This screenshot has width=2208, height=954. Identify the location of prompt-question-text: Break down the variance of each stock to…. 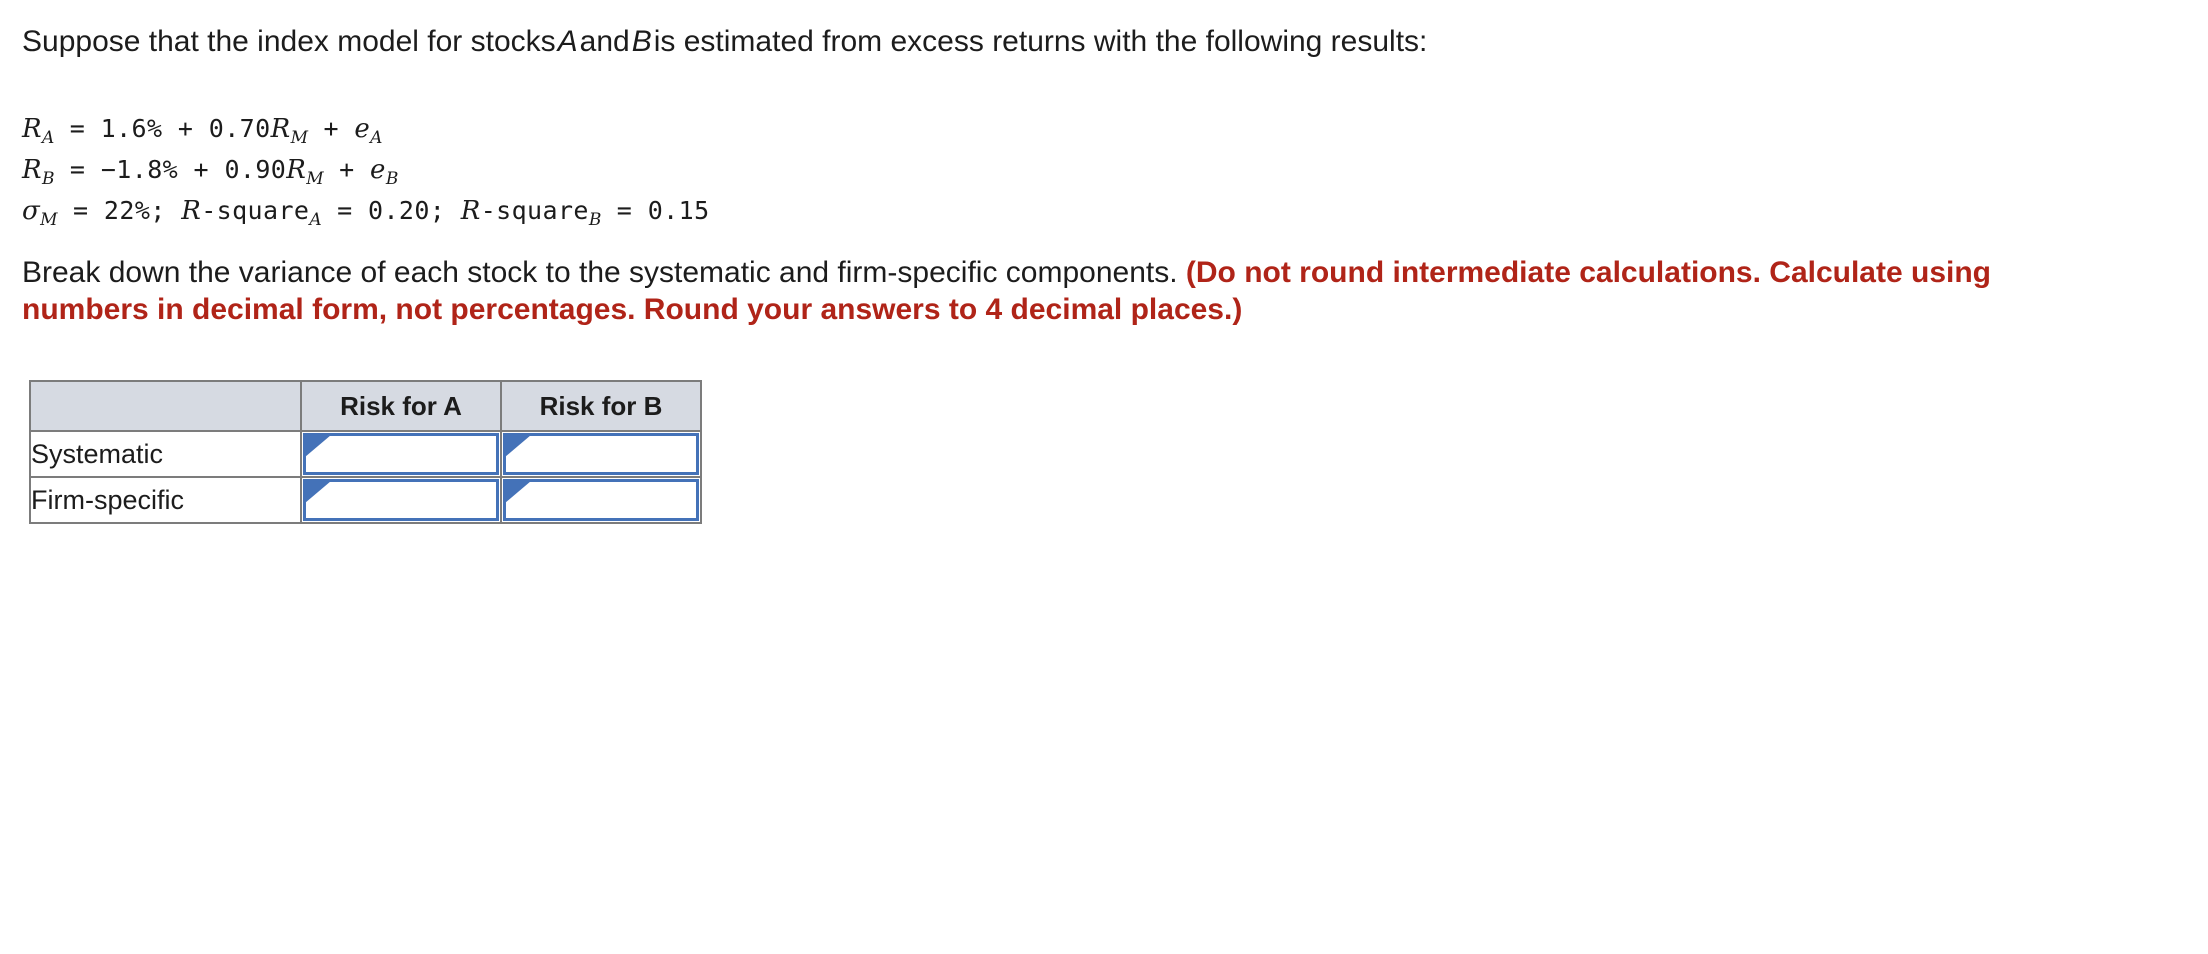
(604, 272).